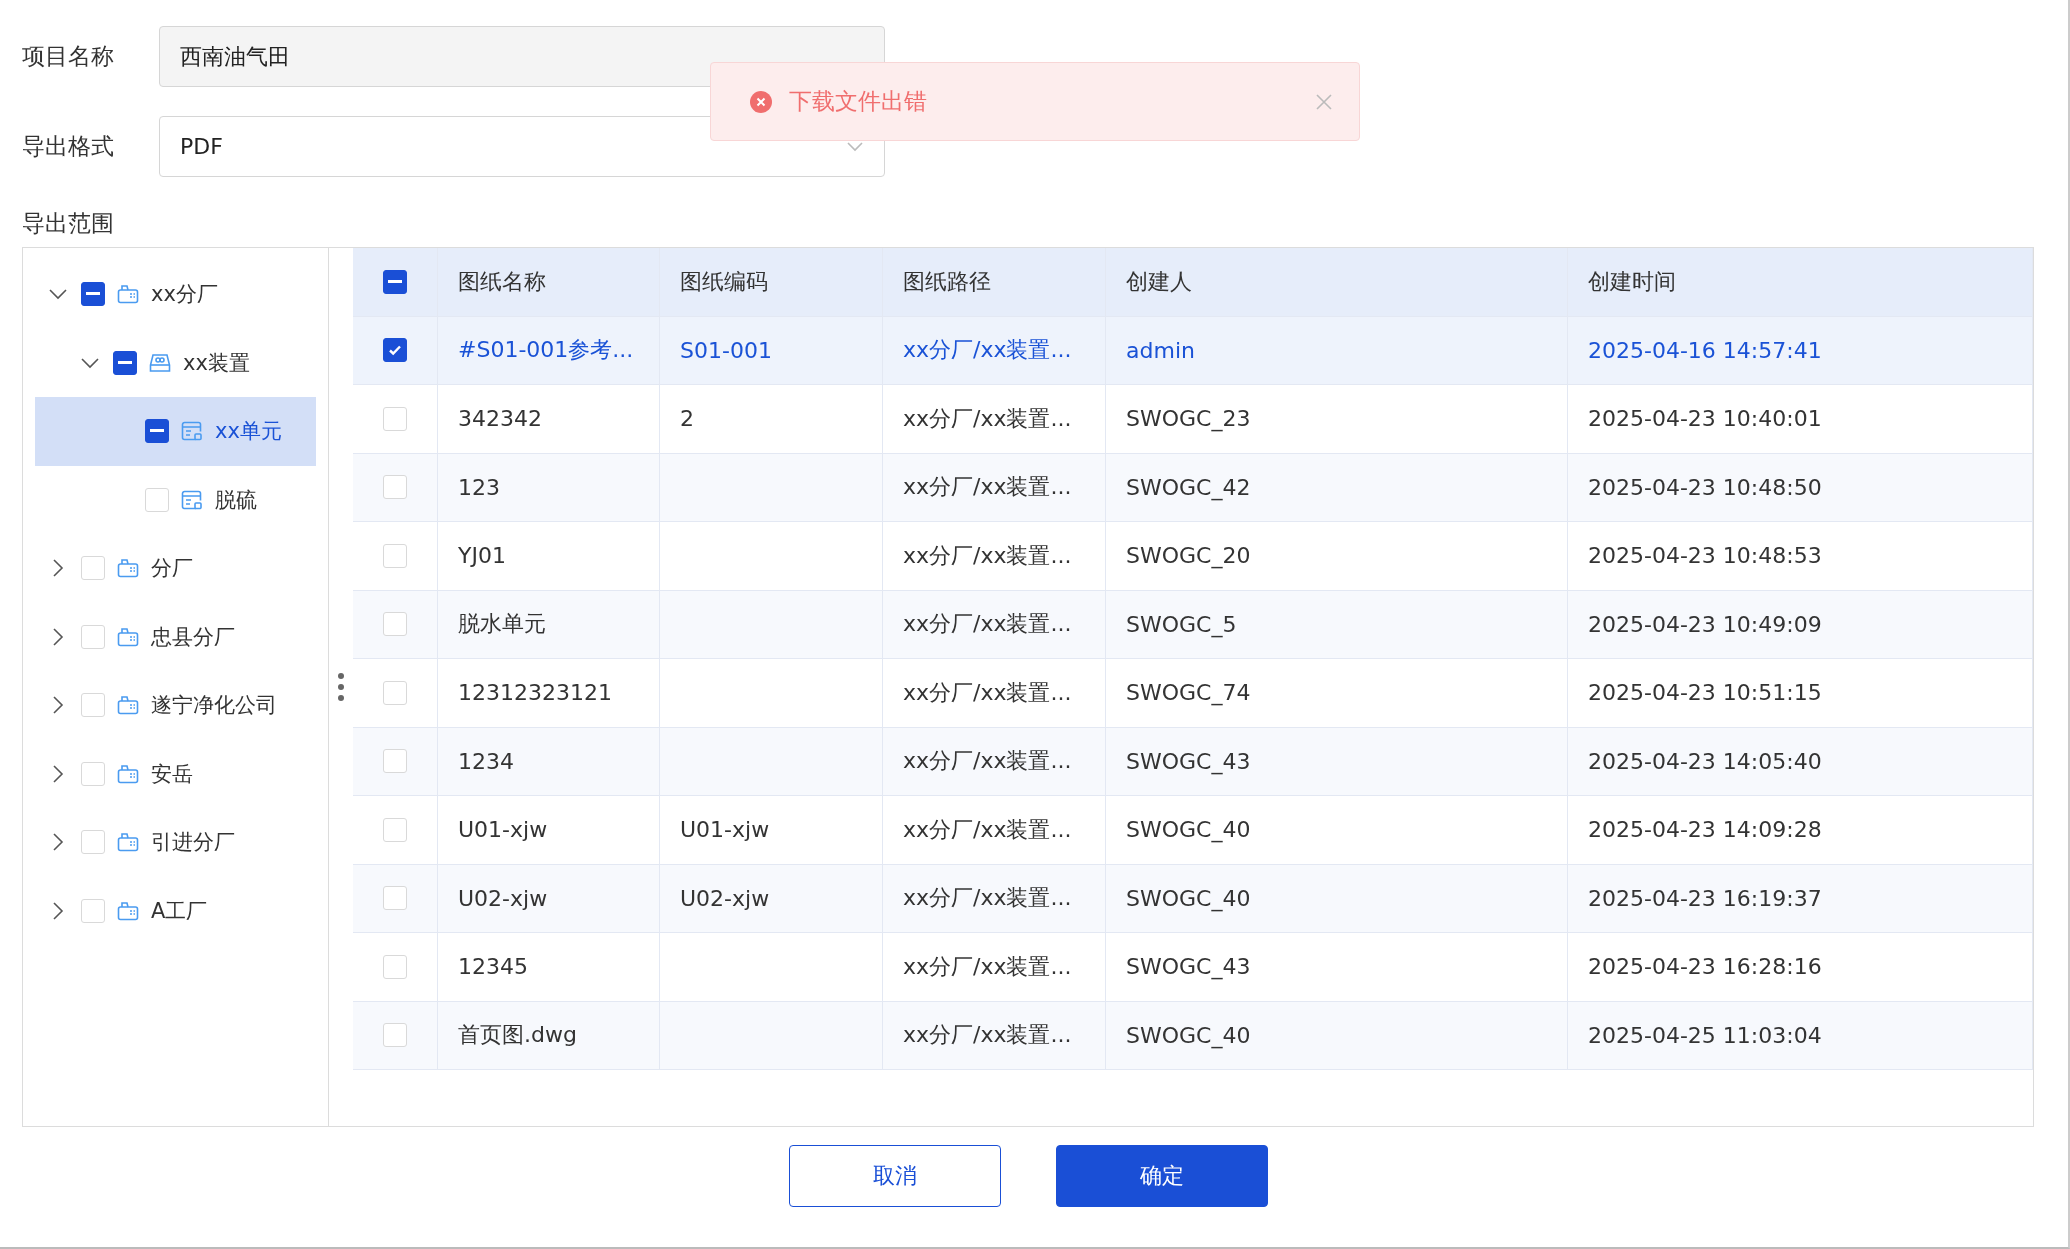 The width and height of the screenshot is (2070, 1249). What do you see at coordinates (175, 431) in the screenshot?
I see `tree-item: xx单元` at bounding box center [175, 431].